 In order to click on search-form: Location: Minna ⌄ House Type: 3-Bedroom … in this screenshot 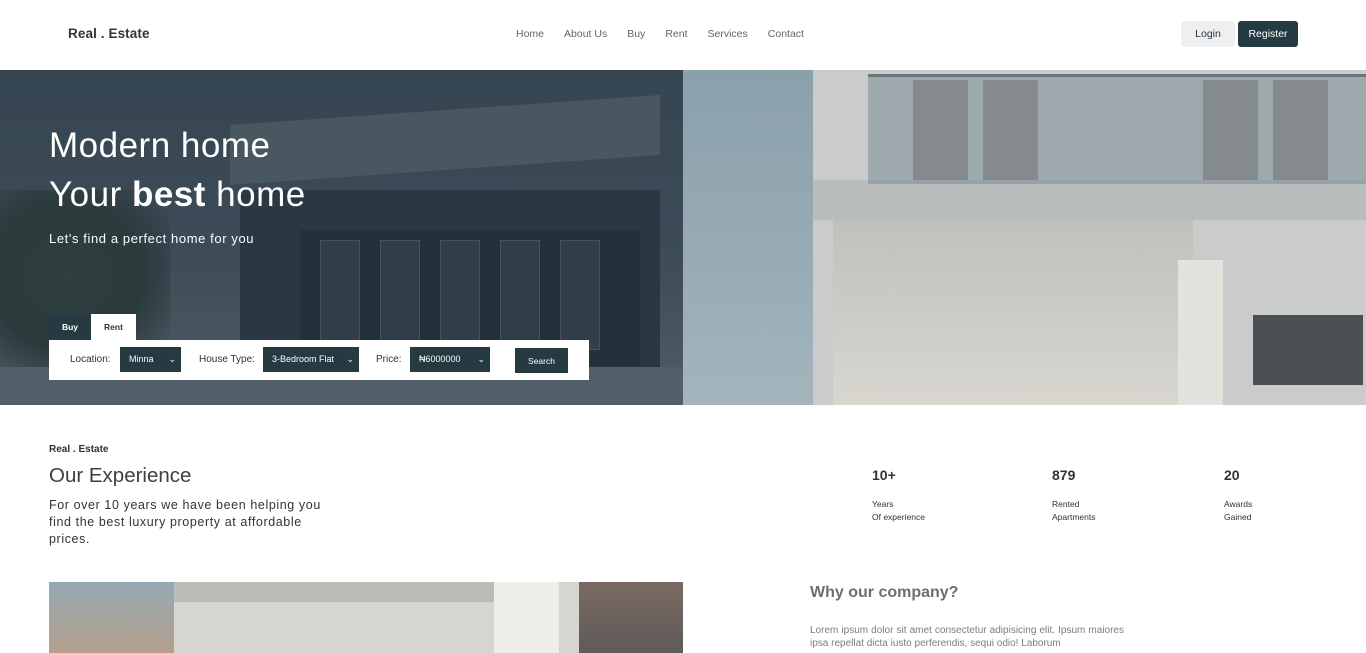, I will do `click(319, 360)`.